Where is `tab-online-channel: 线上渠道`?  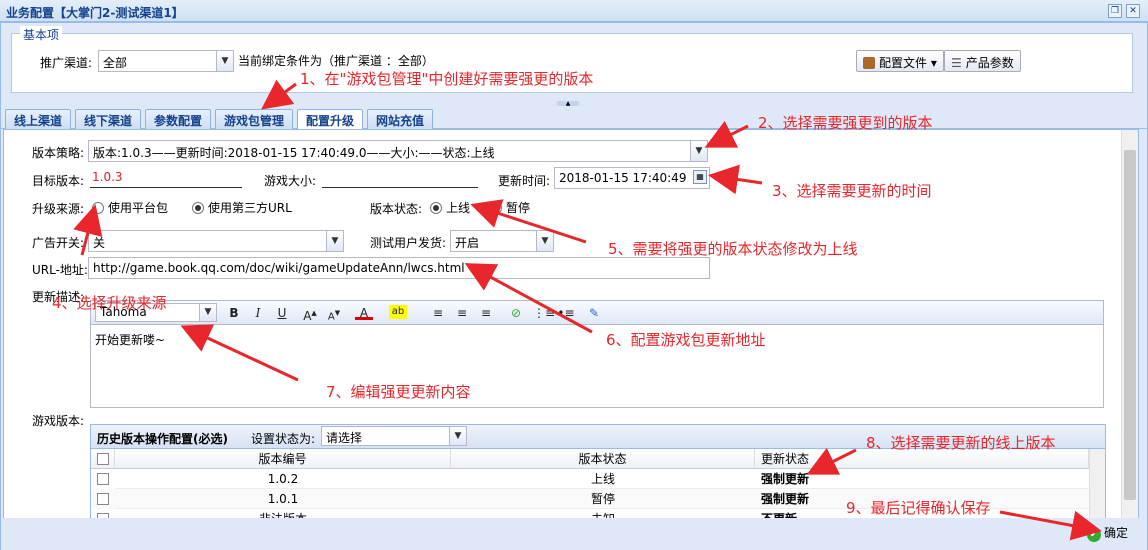
tab-online-channel: 线上渠道 is located at coordinates (38, 119).